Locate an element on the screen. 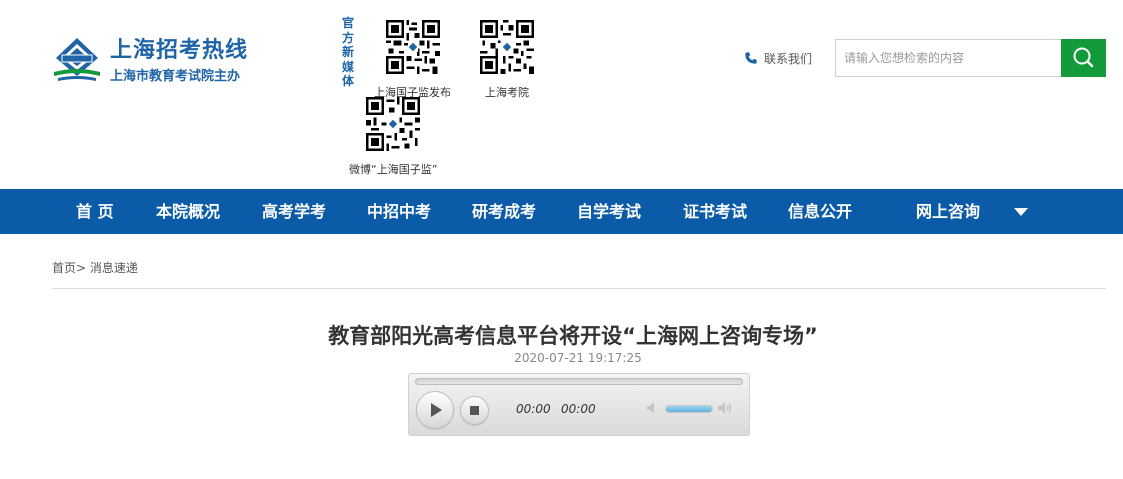 Image resolution: width=1123 pixels, height=479 pixels. chevron-down-icon is located at coordinates (1021, 212).